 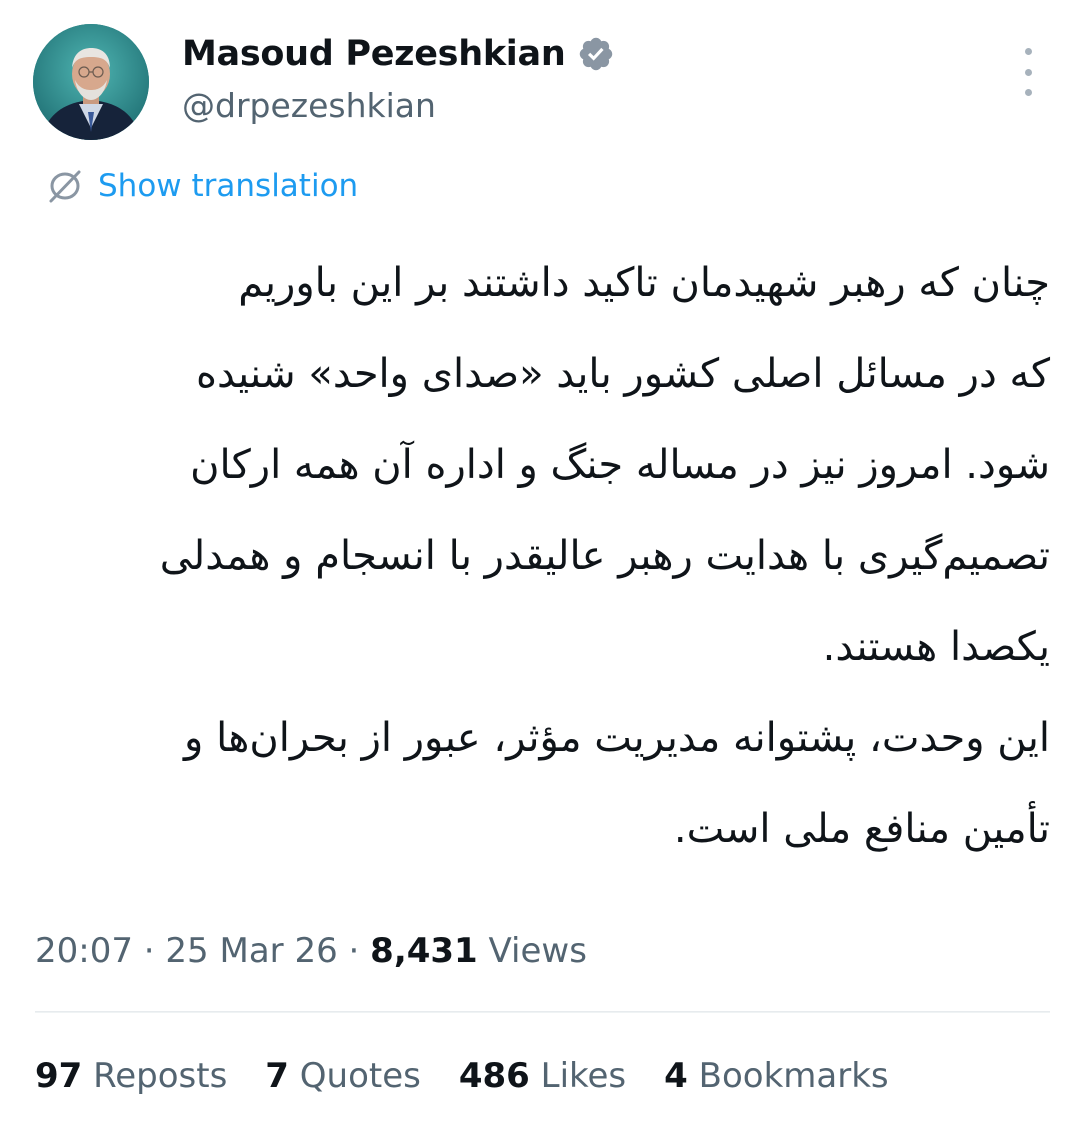 I want to click on show-translation-label: Show translation, so click(x=228, y=186).